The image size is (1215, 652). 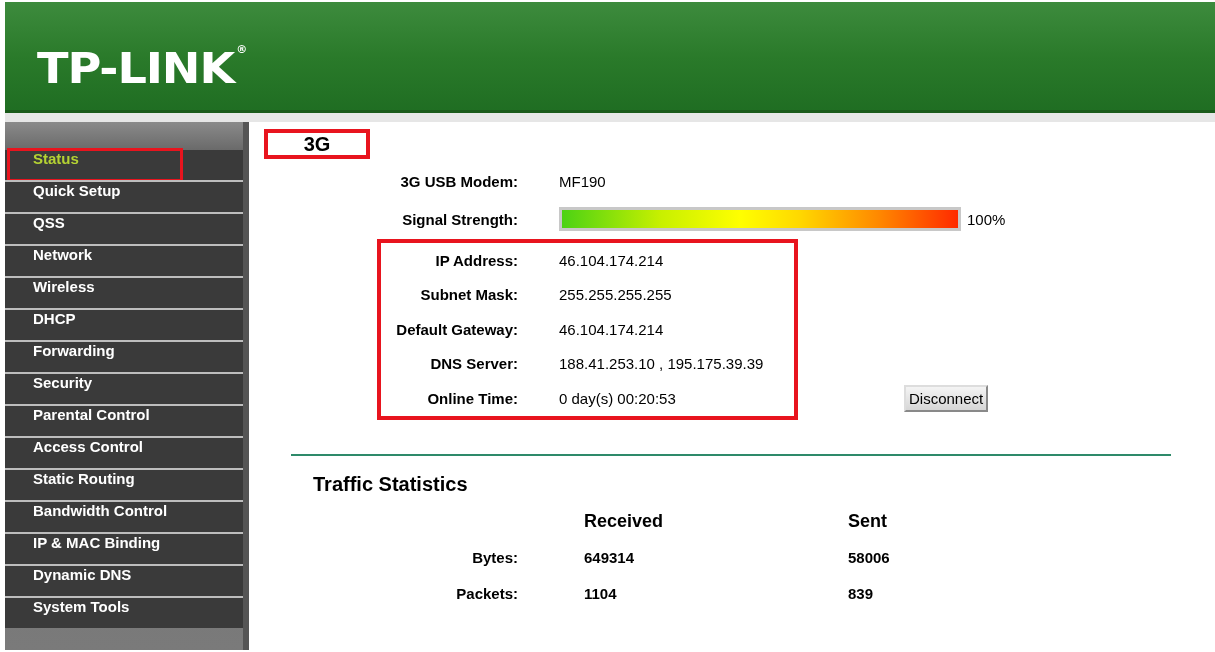 What do you see at coordinates (124, 228) in the screenshot?
I see `menu-item: QSS` at bounding box center [124, 228].